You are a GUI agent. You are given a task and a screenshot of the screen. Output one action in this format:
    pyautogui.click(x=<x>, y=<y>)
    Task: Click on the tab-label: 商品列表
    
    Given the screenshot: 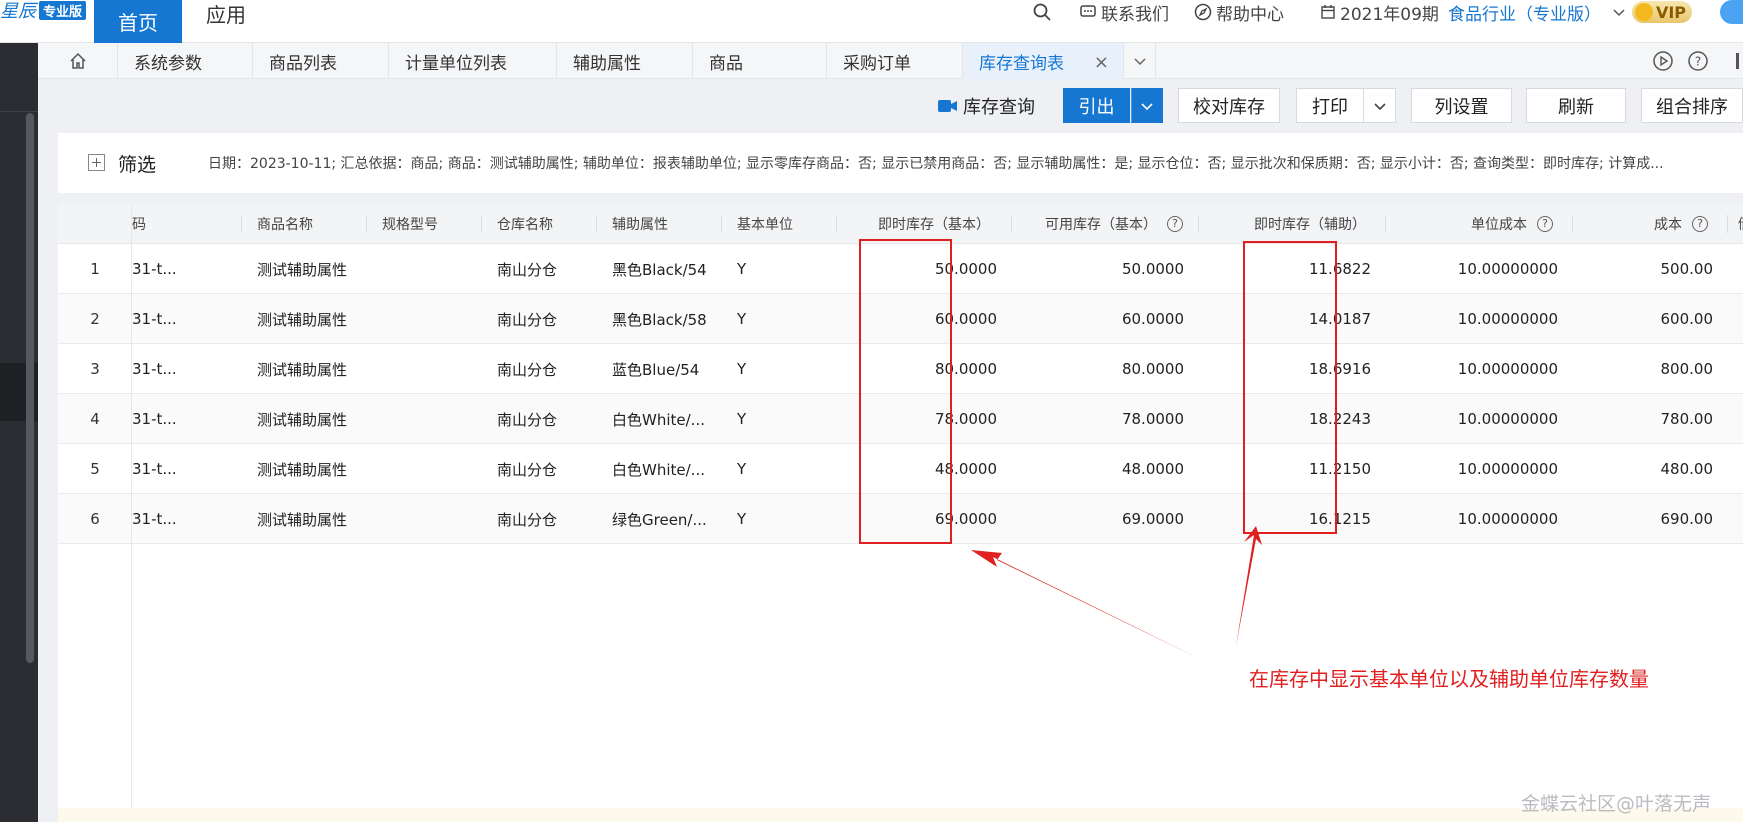 What is the action you would take?
    pyautogui.click(x=303, y=63)
    